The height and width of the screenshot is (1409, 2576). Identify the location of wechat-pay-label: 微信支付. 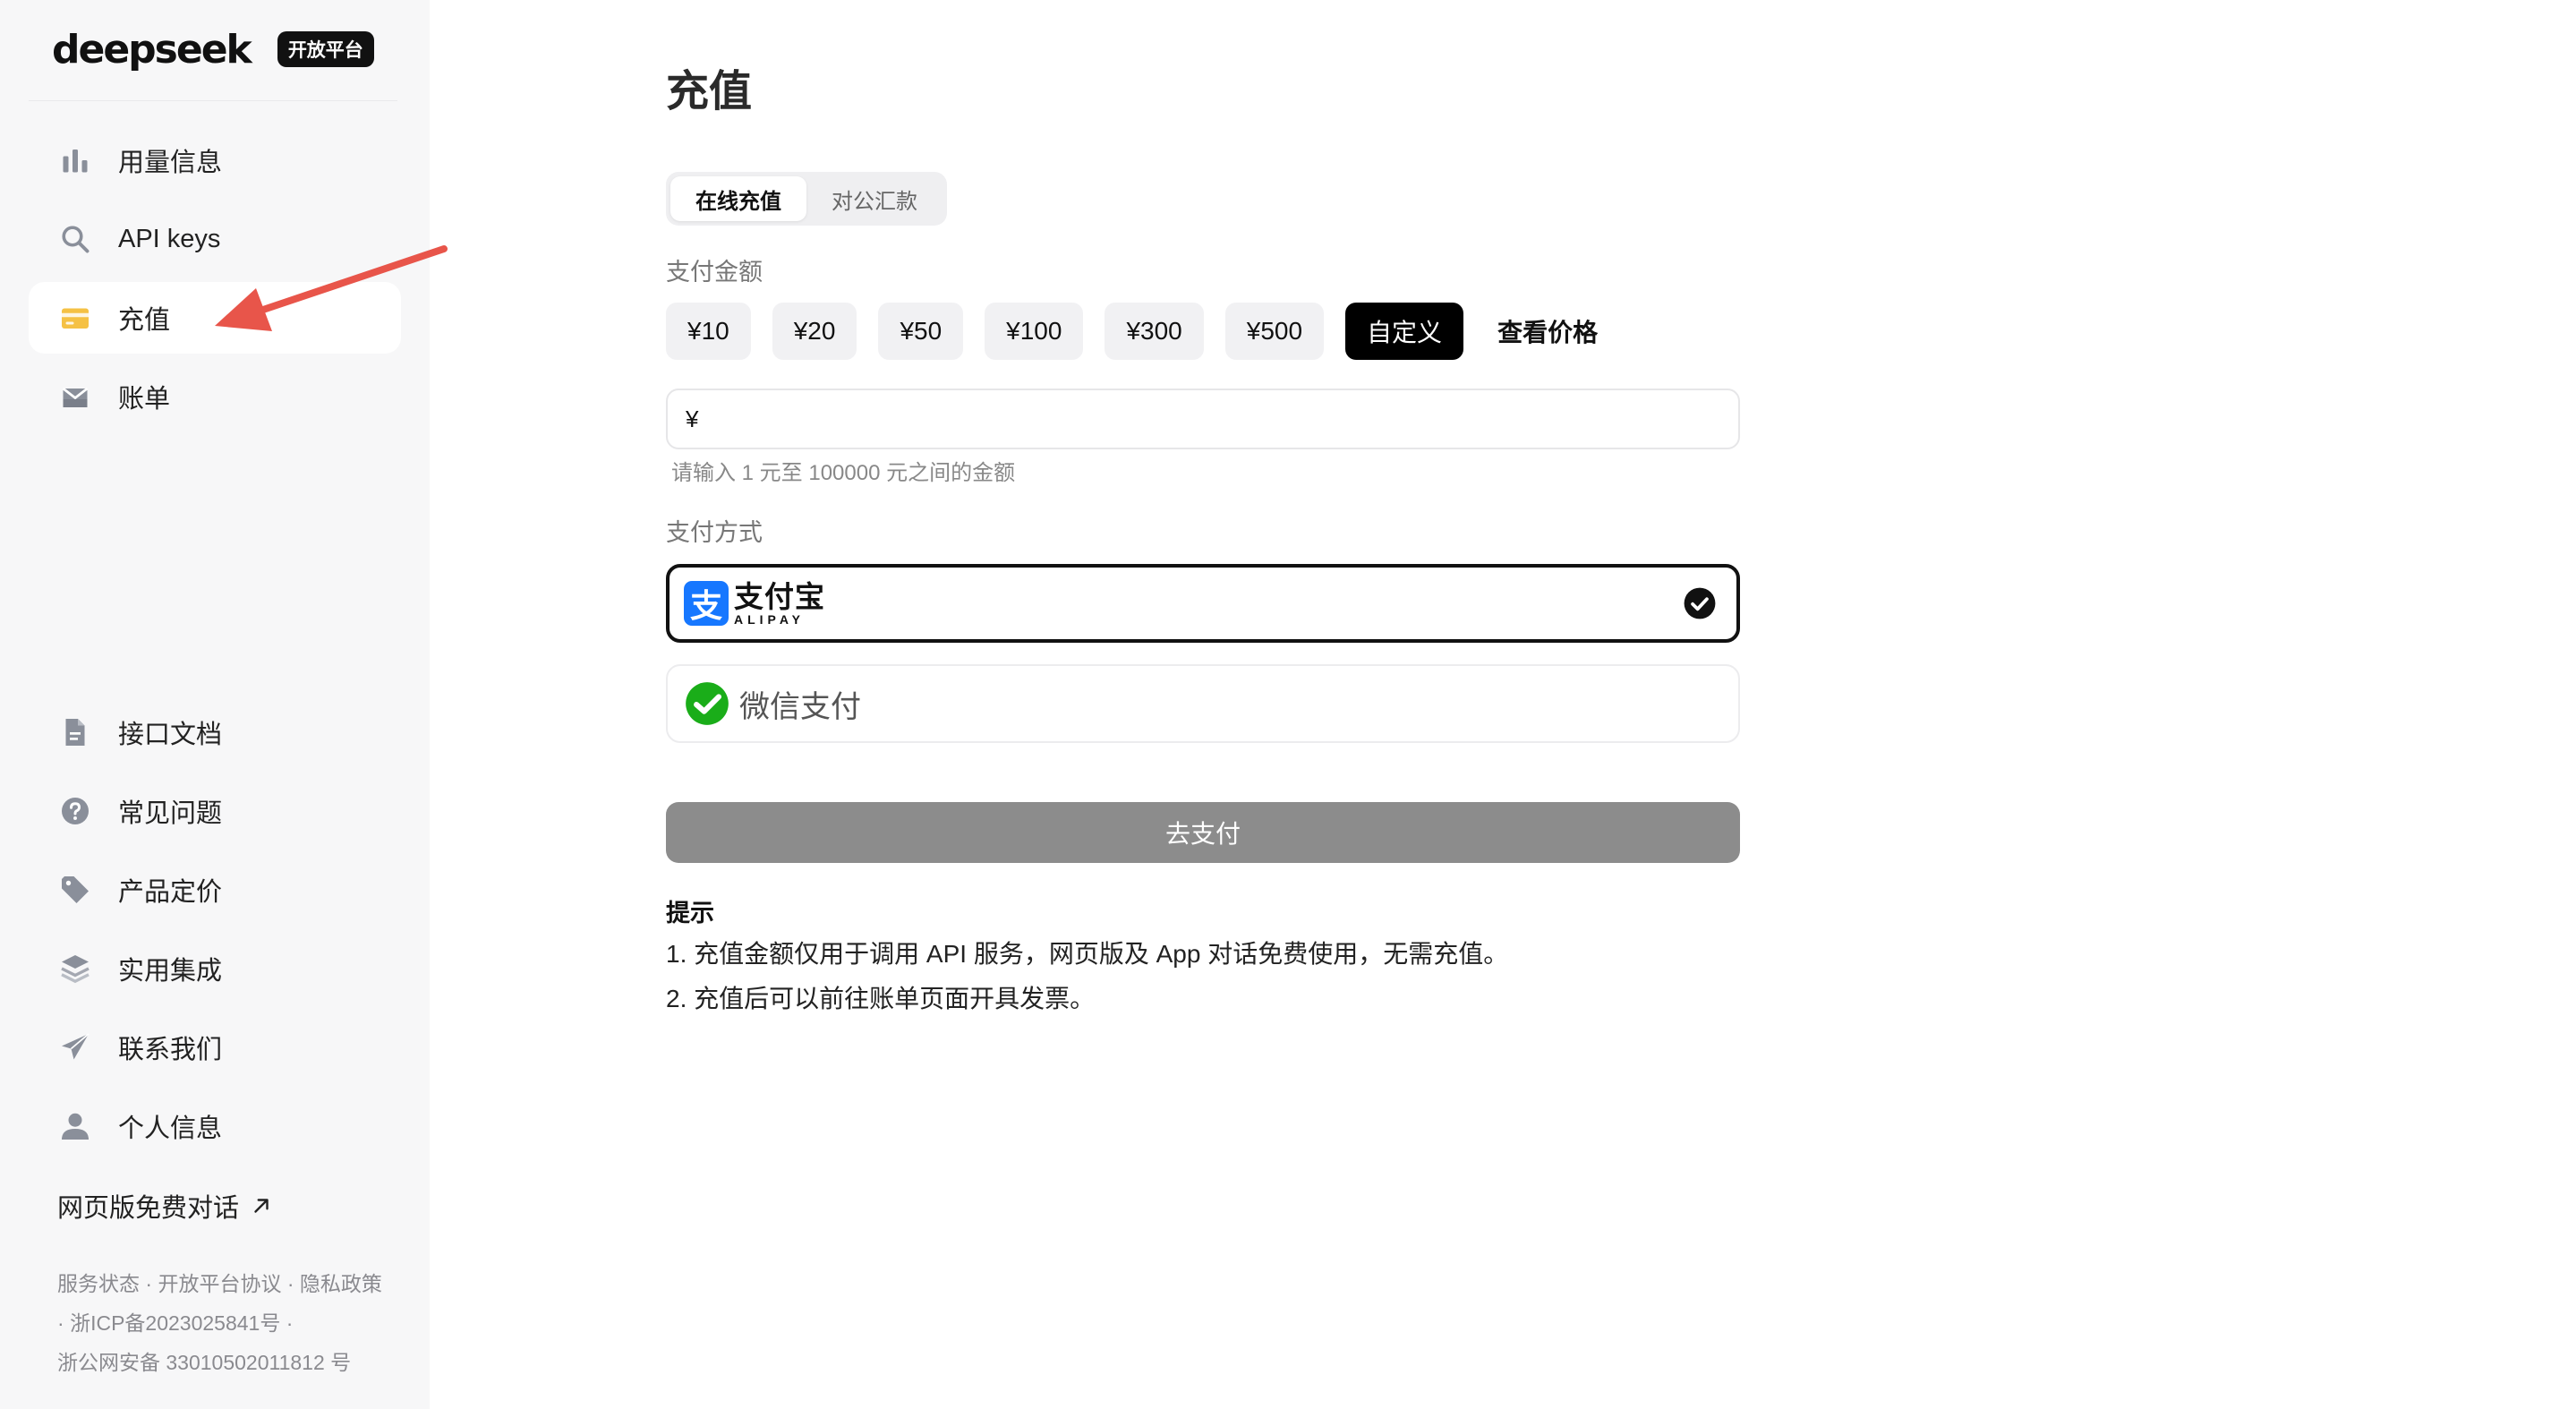
(800, 707).